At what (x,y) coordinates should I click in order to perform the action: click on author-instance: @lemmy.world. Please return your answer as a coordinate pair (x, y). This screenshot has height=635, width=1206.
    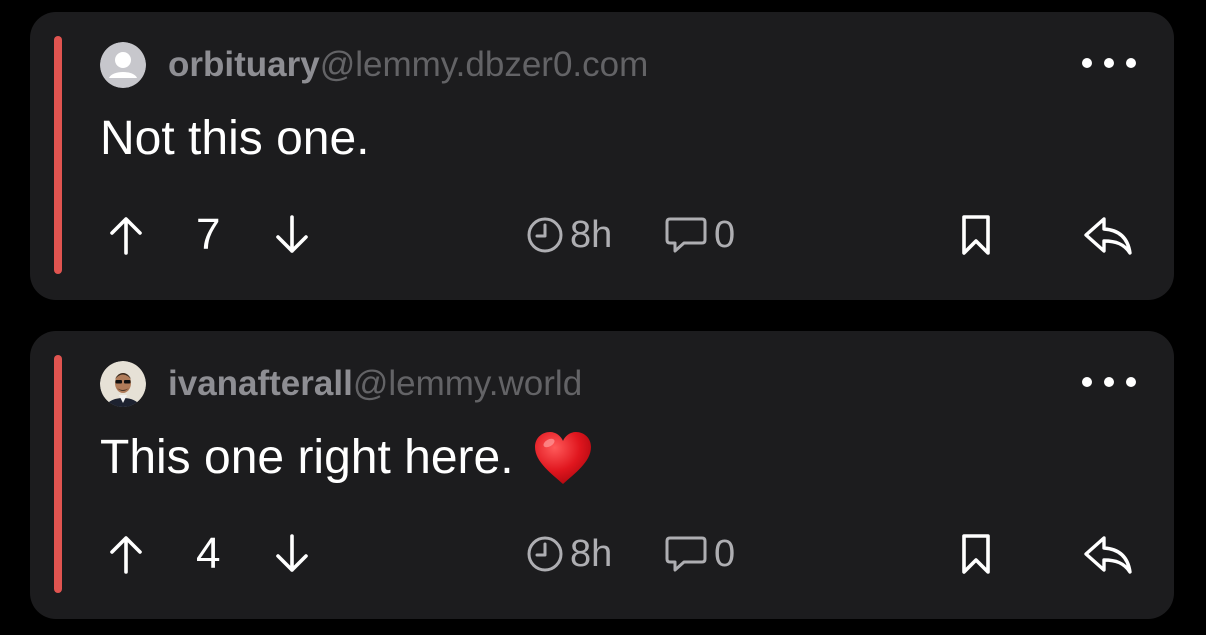
    Looking at the image, I should click on (467, 383).